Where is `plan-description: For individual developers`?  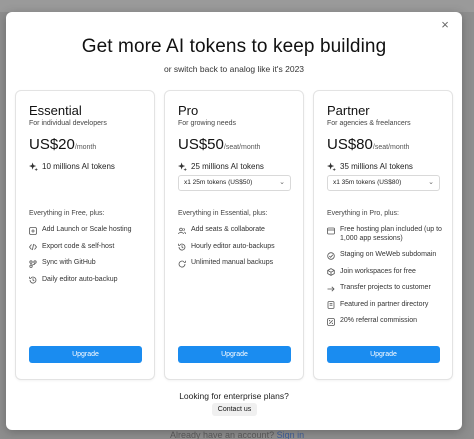 plan-description: For individual developers is located at coordinates (68, 123).